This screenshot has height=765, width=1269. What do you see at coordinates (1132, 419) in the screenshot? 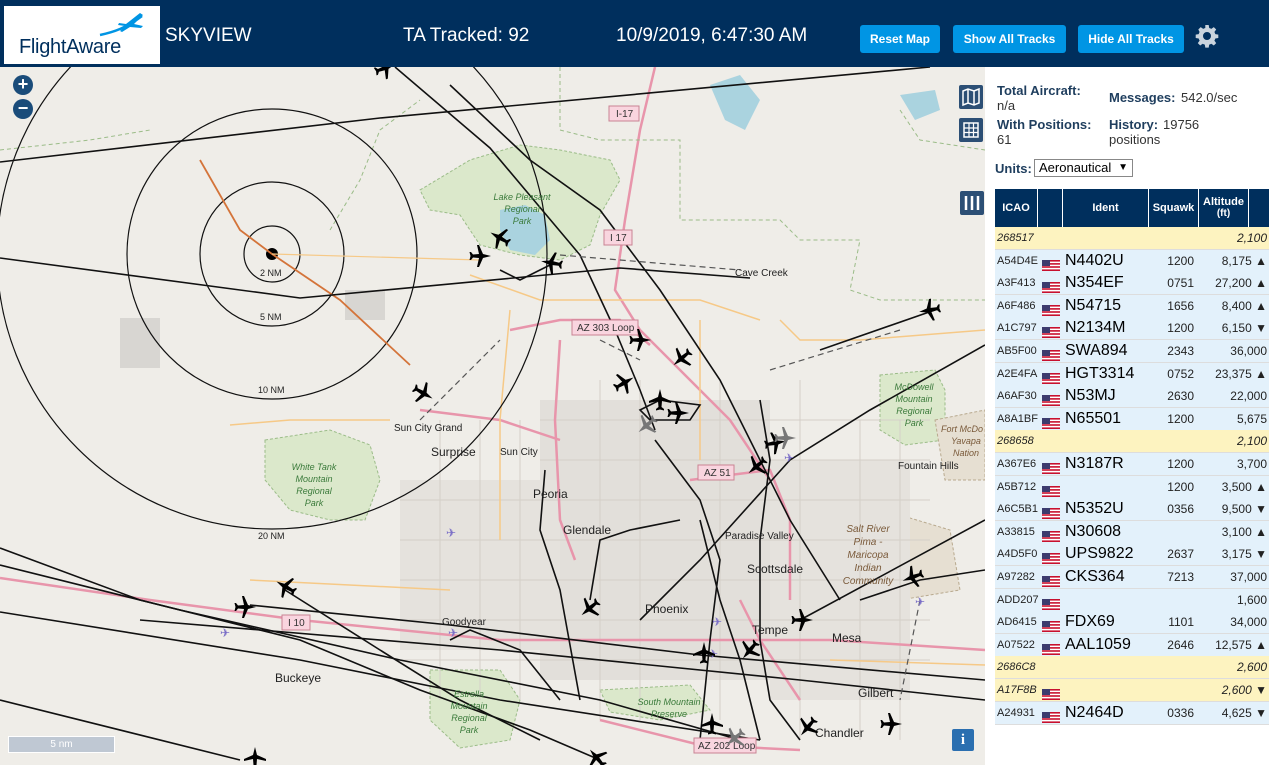
I see `table-row: A8A1BF N65501 1200 5,675` at bounding box center [1132, 419].